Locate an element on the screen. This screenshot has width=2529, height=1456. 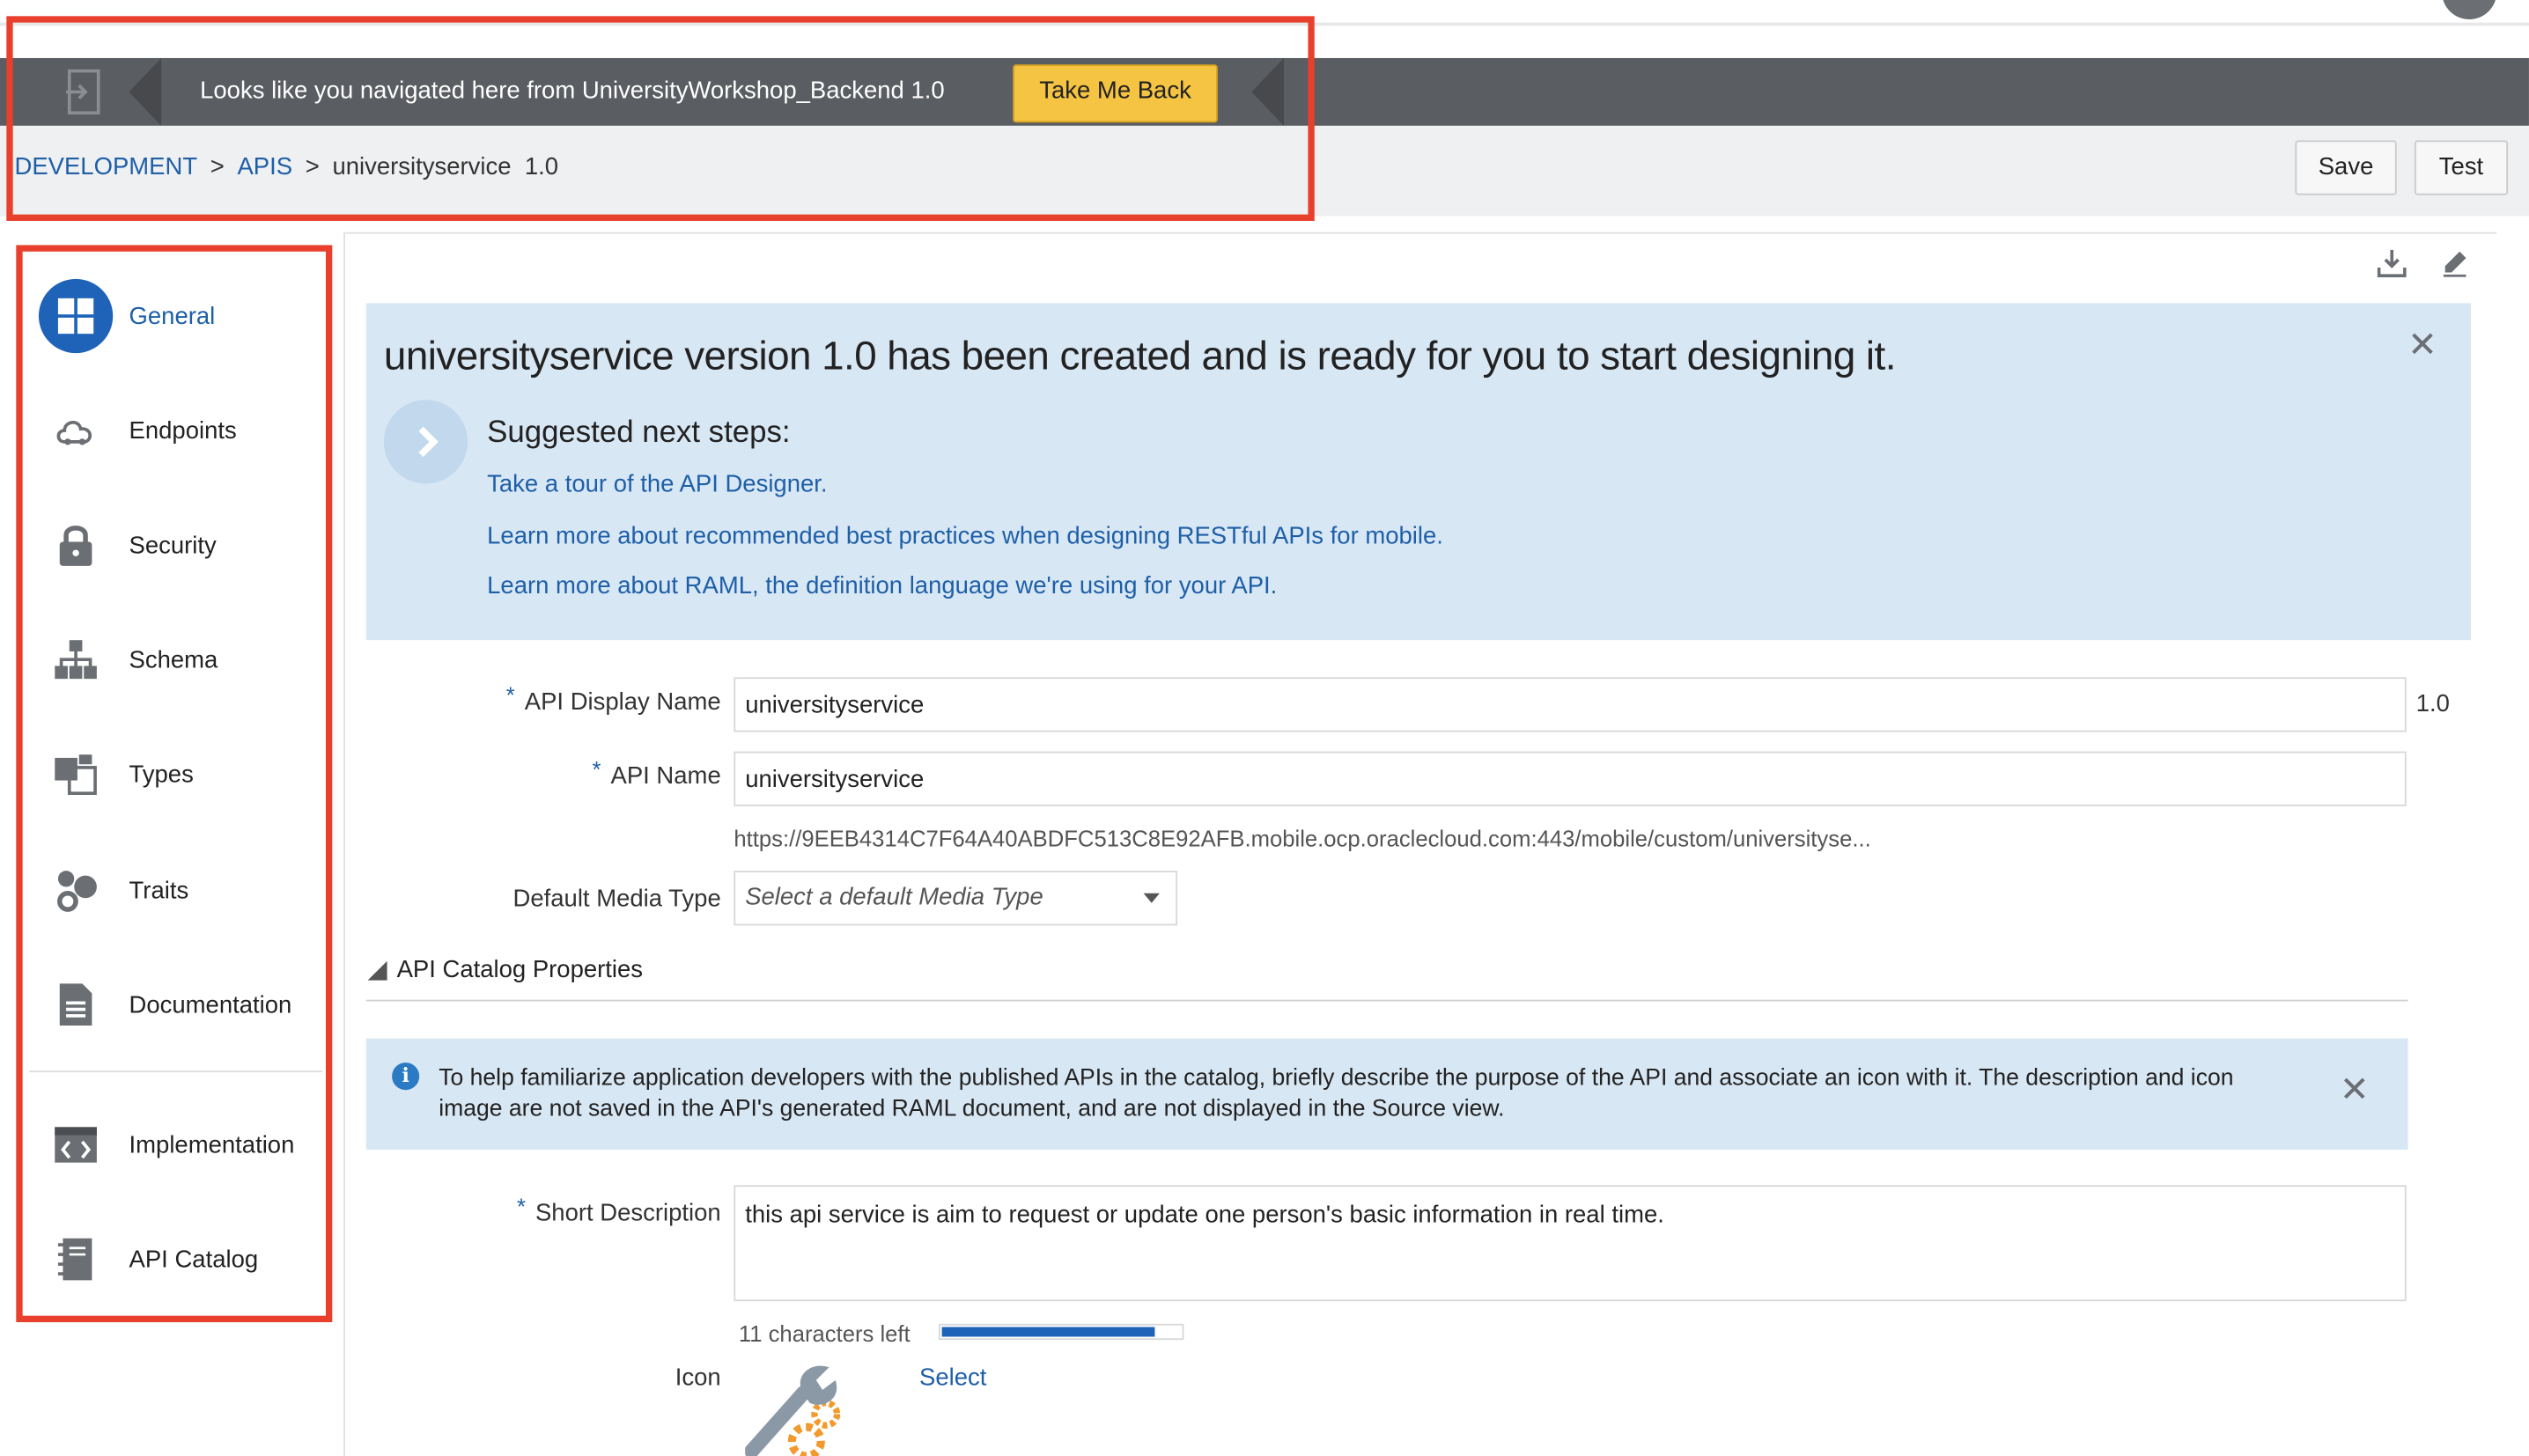
api-name-input is located at coordinates (1570, 778).